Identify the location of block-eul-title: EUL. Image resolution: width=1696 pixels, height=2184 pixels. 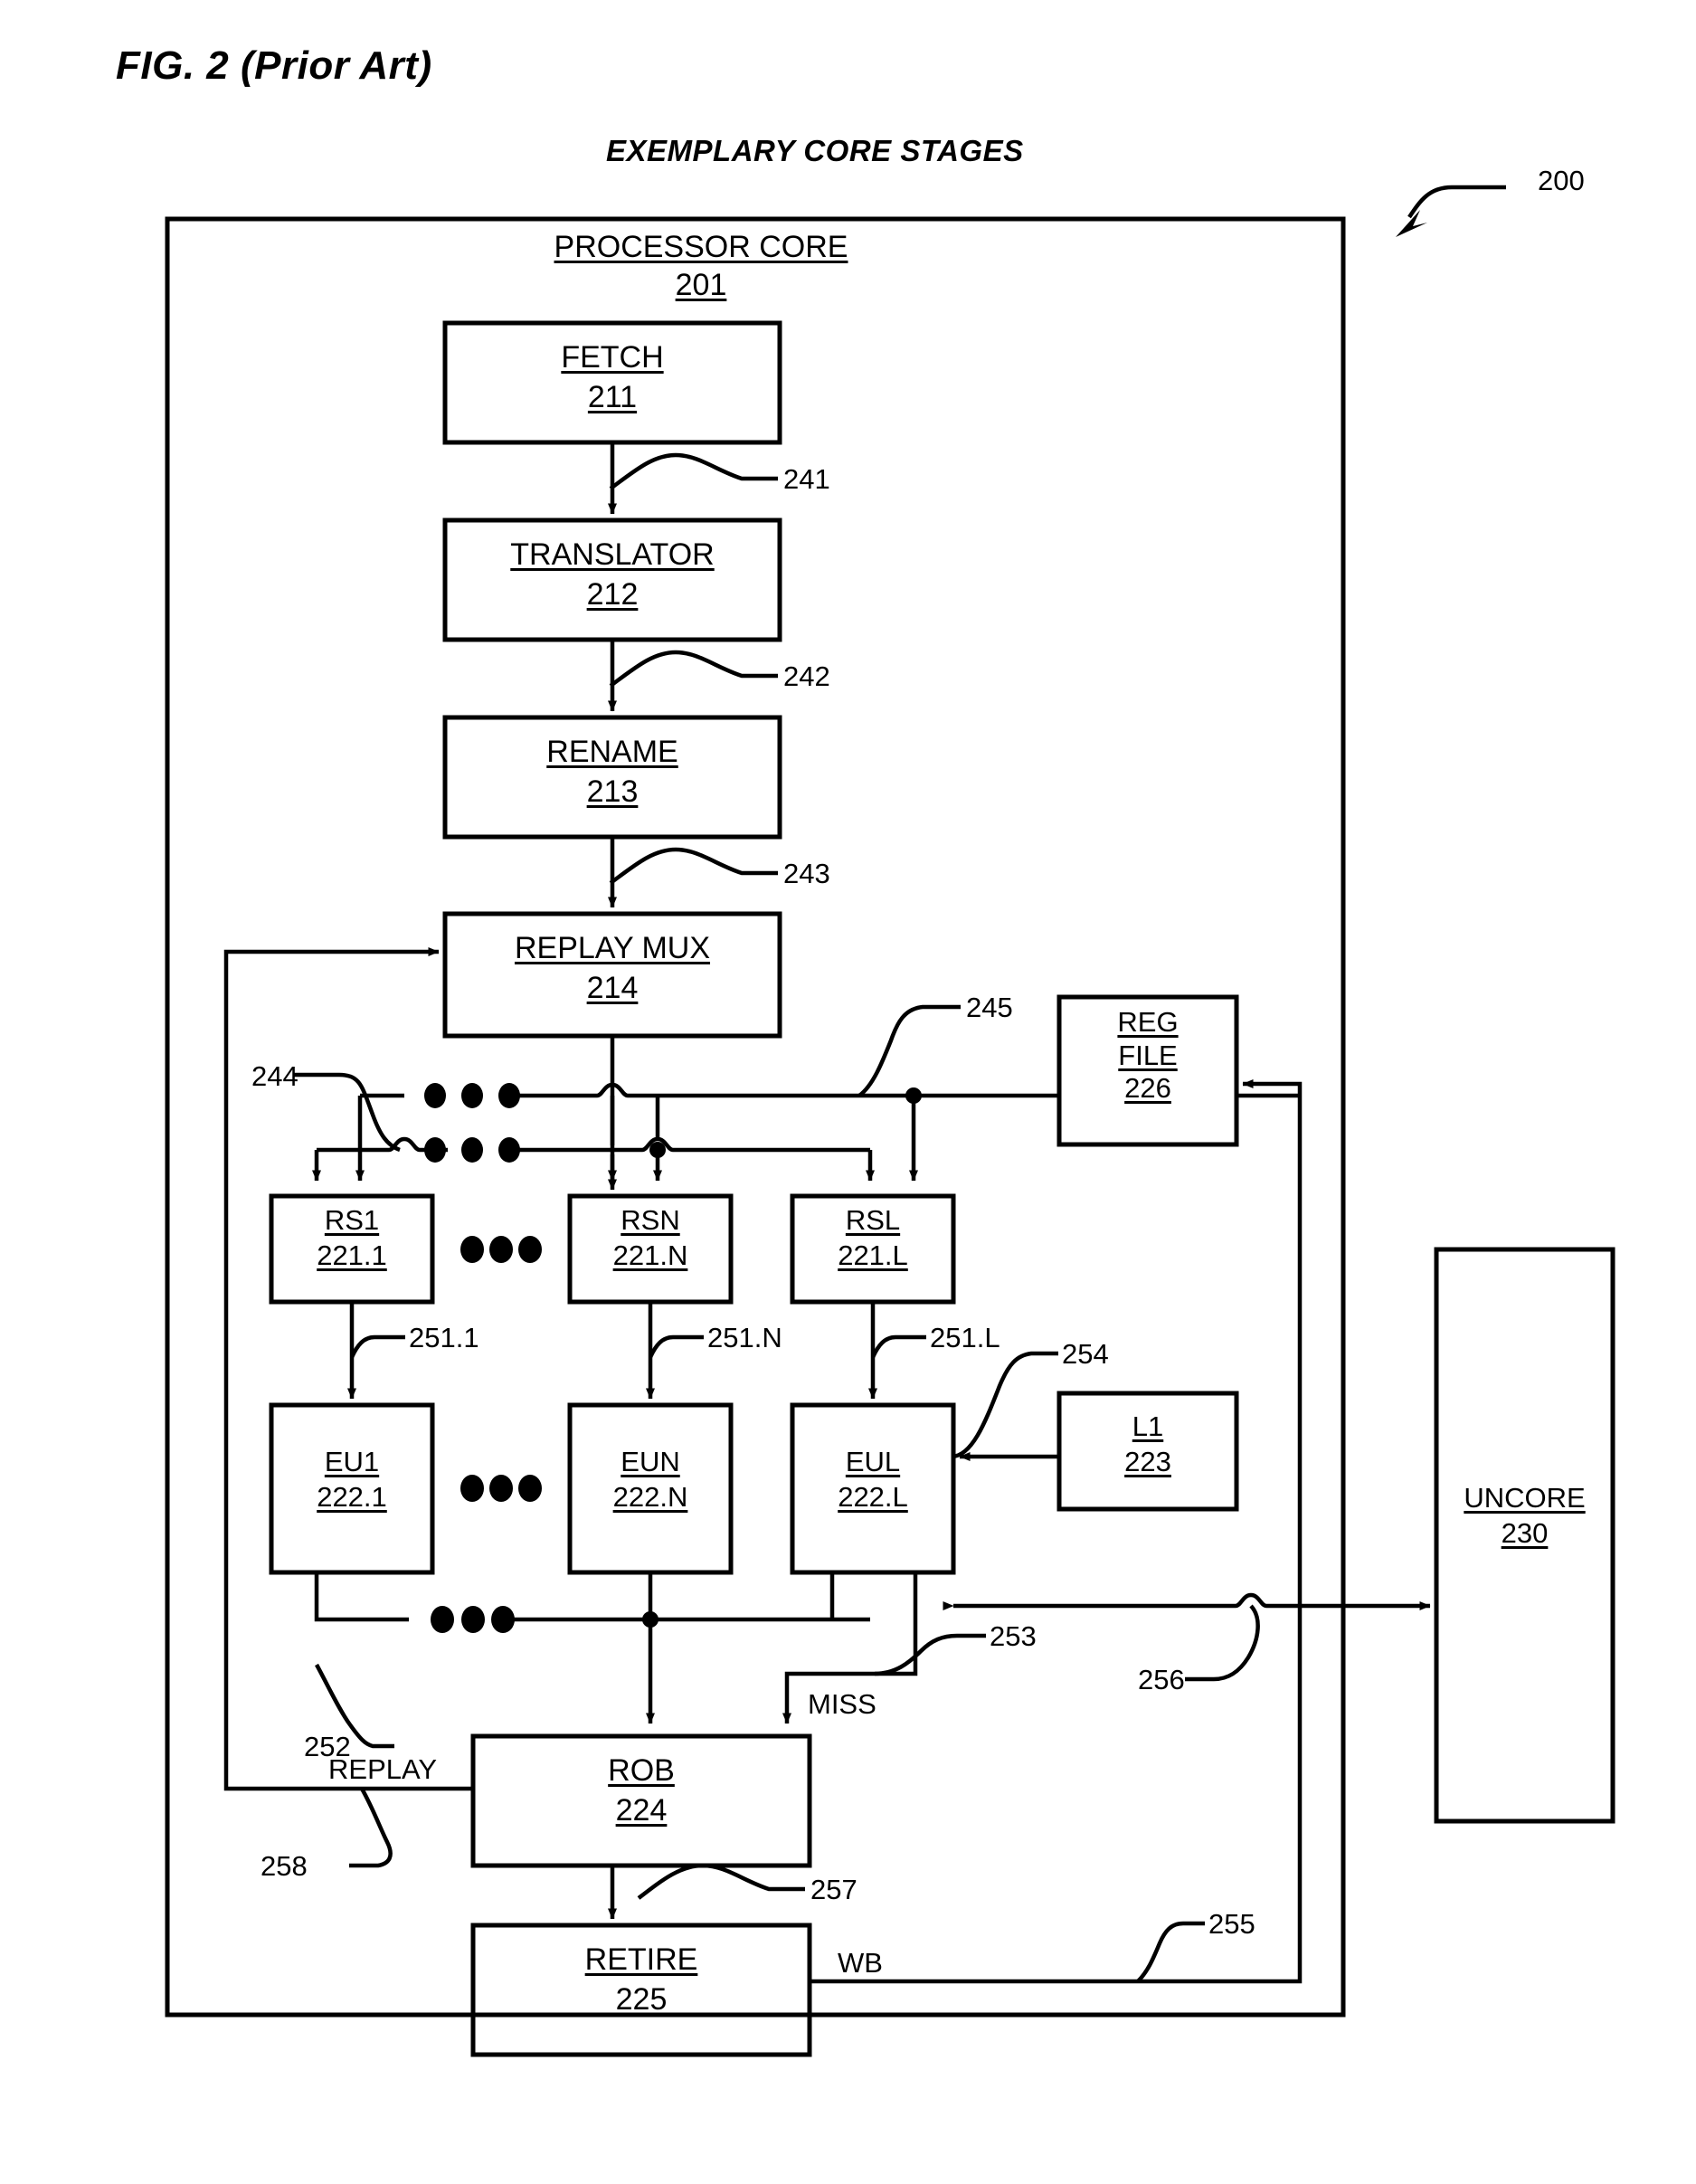
(873, 1461).